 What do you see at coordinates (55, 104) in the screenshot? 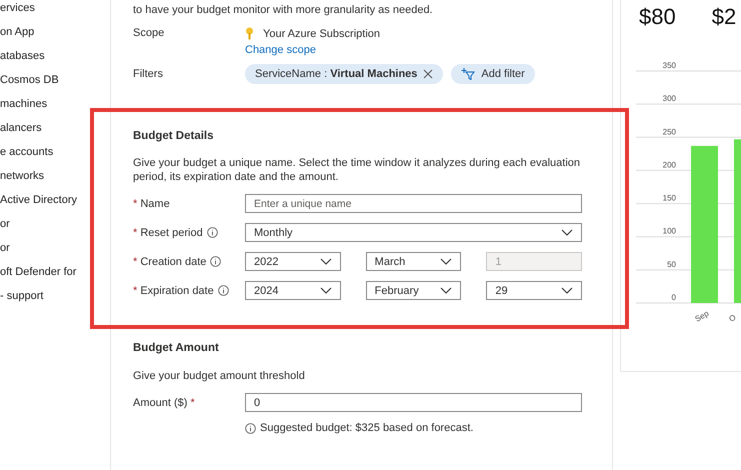
I see `sidebar-item: machines` at bounding box center [55, 104].